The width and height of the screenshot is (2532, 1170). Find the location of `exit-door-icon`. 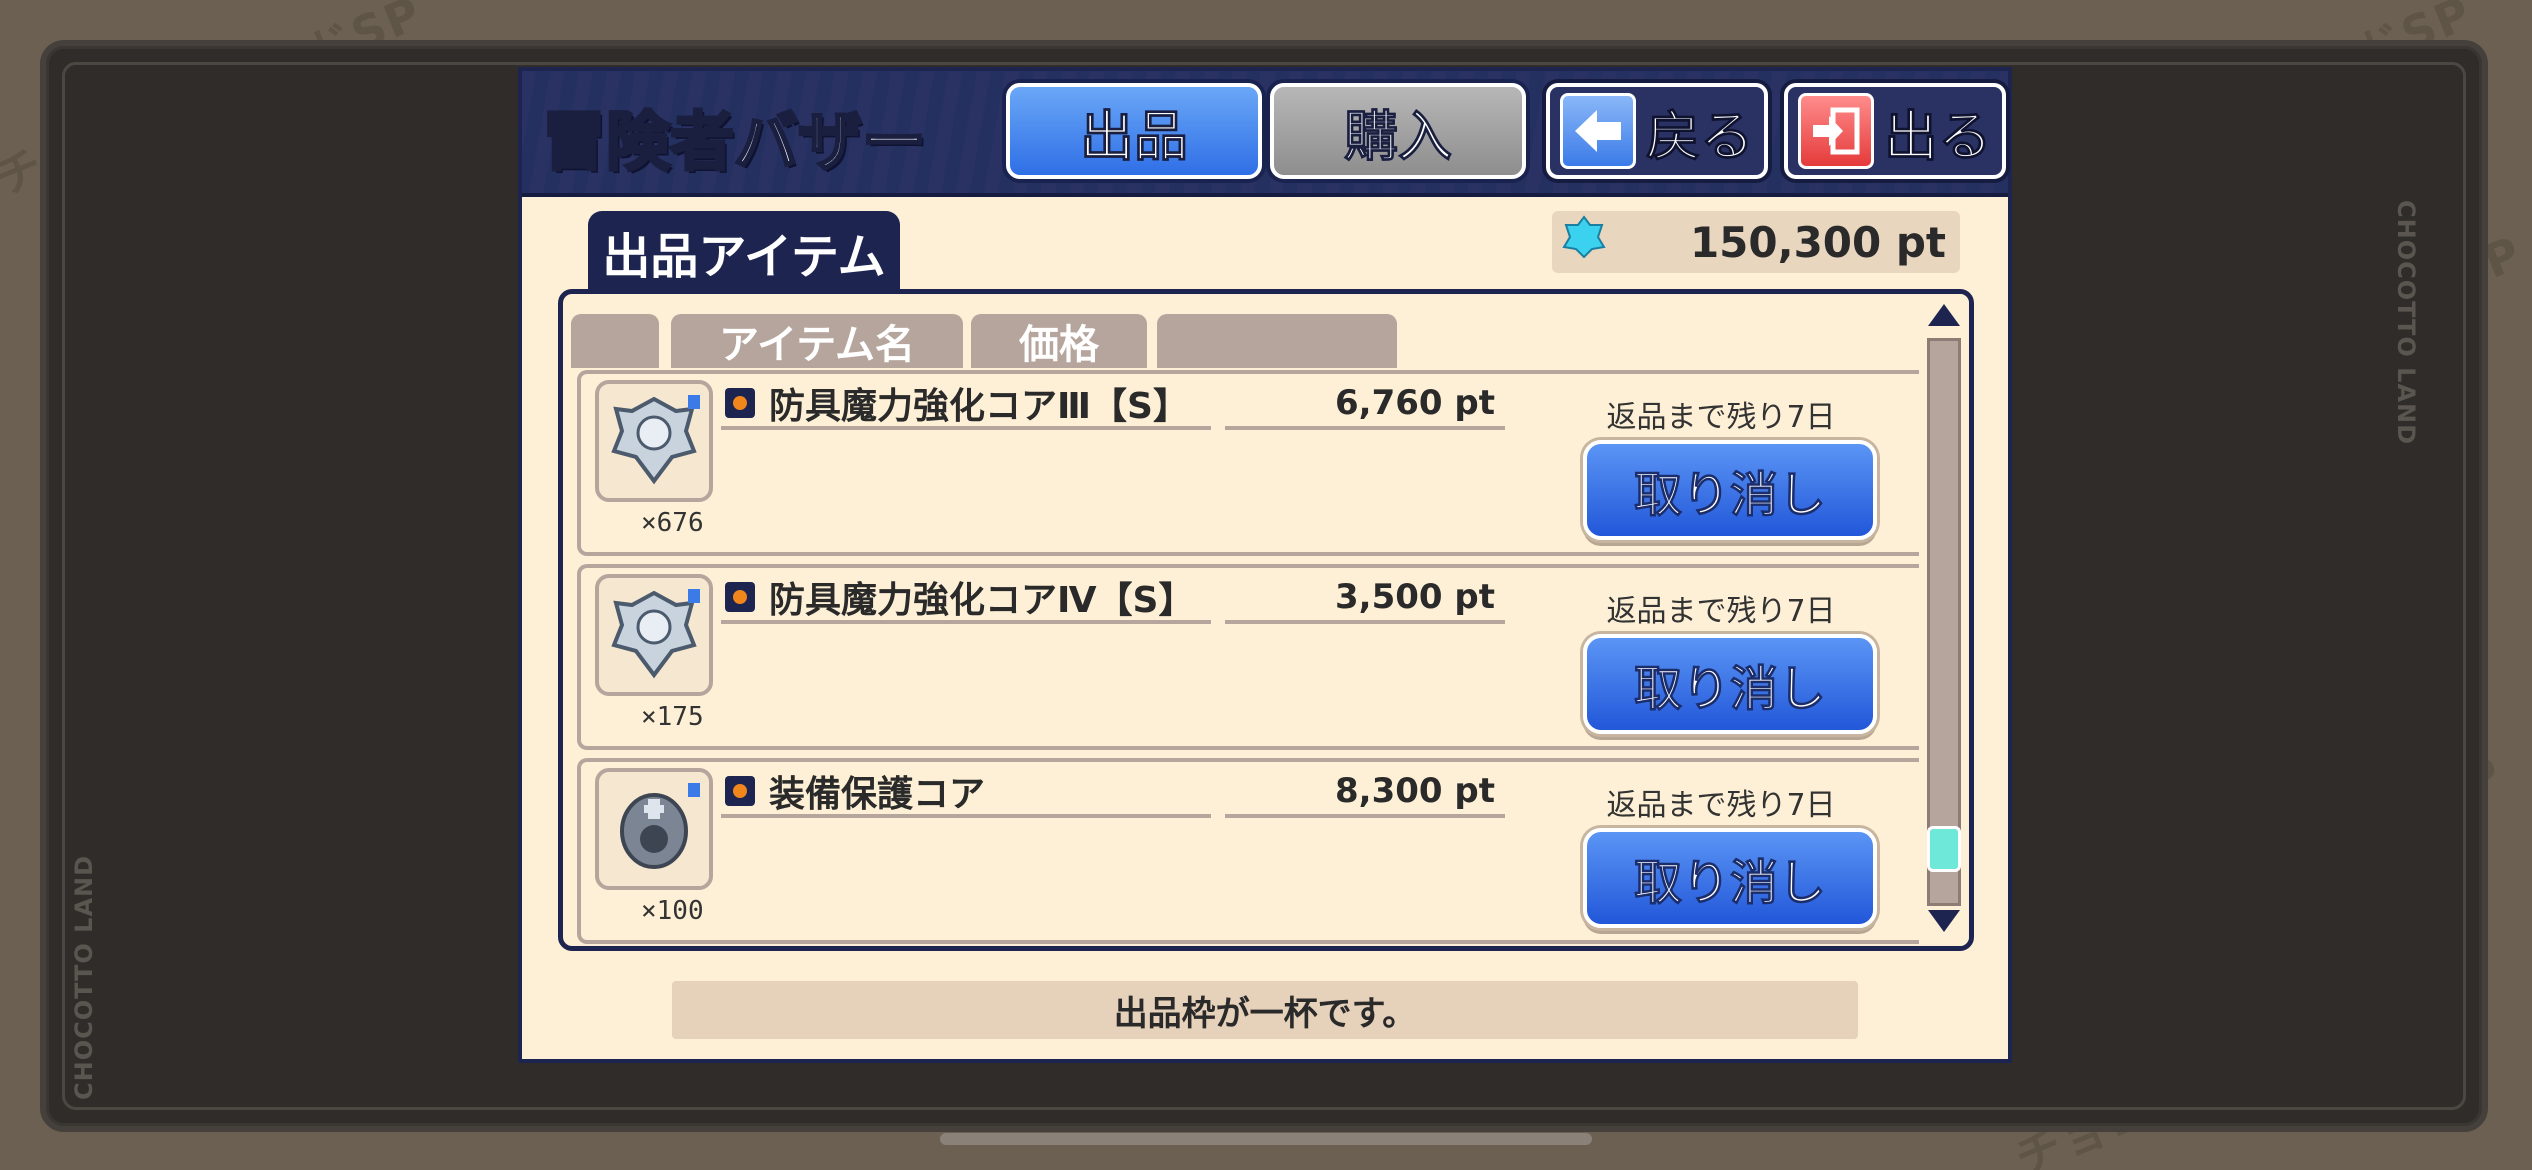

exit-door-icon is located at coordinates (1836, 131).